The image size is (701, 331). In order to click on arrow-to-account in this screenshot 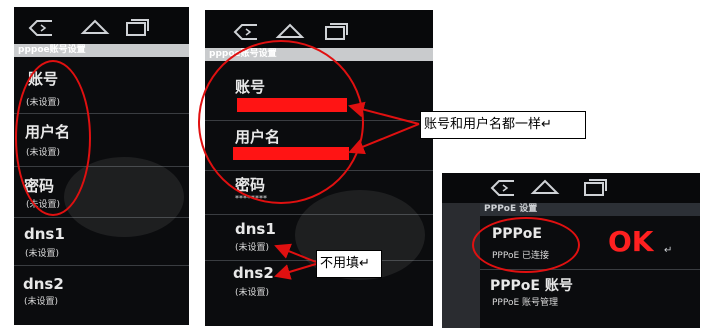, I will do `click(384, 113)`.